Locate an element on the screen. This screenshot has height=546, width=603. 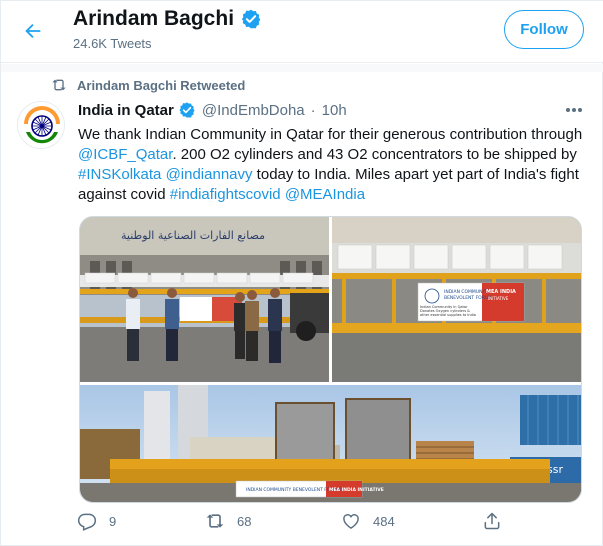
ashoka-chakra-icon is located at coordinates (41, 125).